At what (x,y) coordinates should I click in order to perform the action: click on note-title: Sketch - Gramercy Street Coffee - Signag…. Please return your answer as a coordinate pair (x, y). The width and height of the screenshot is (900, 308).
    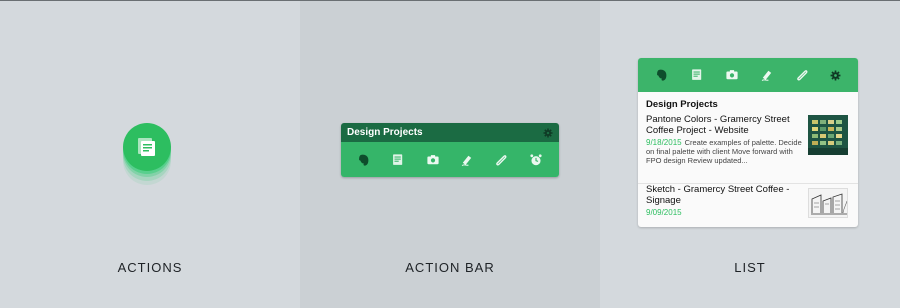
    Looking at the image, I should click on (718, 195).